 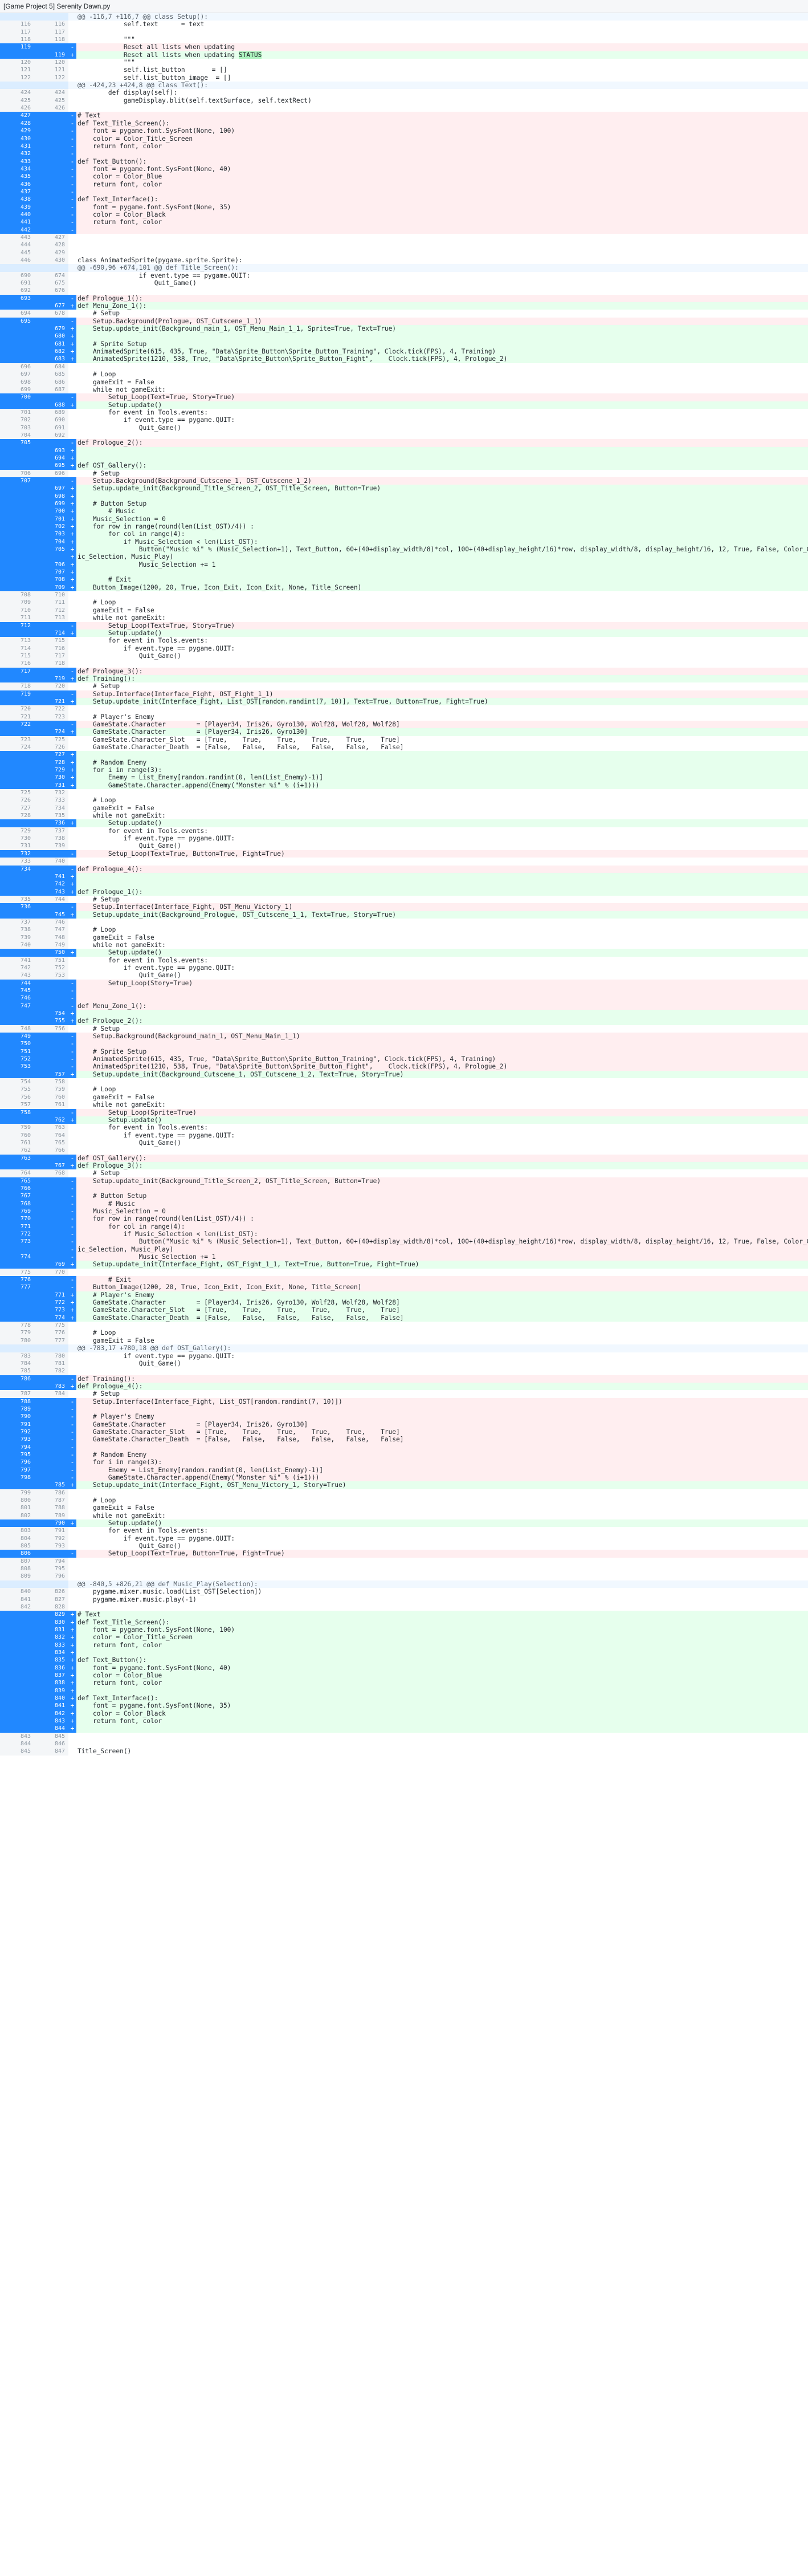 What do you see at coordinates (17, 854) in the screenshot?
I see `old-line-number: 732` at bounding box center [17, 854].